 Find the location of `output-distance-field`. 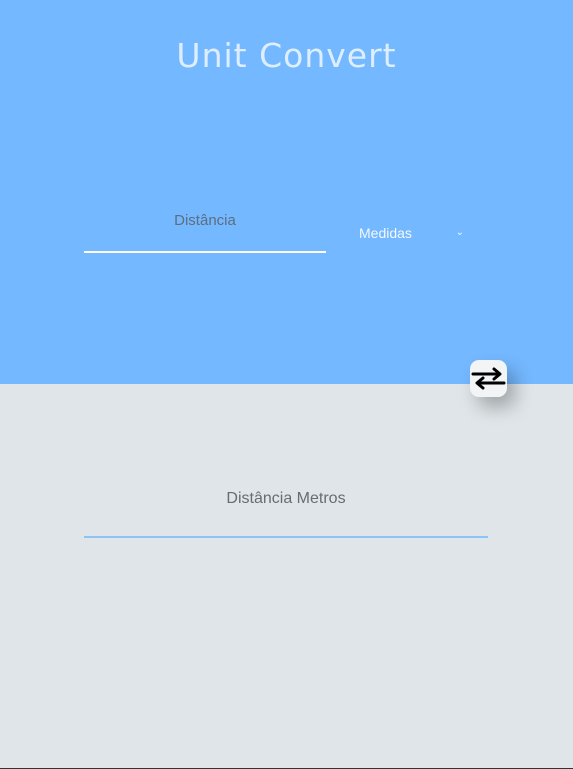

output-distance-field is located at coordinates (286, 507).